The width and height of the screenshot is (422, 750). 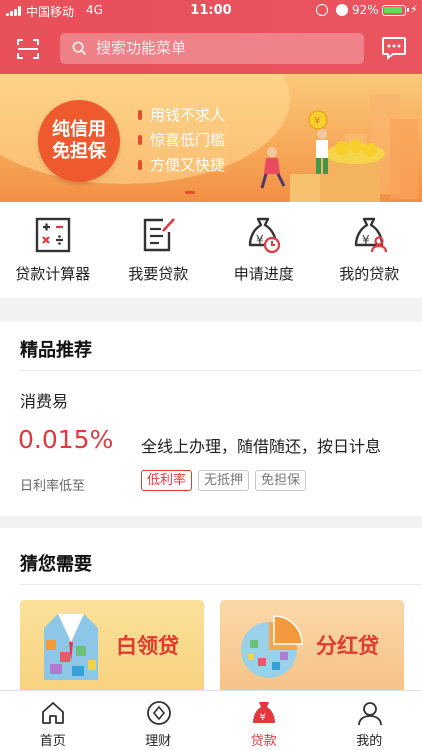 What do you see at coordinates (414, 9) in the screenshot?
I see `charging-icon: ⚡` at bounding box center [414, 9].